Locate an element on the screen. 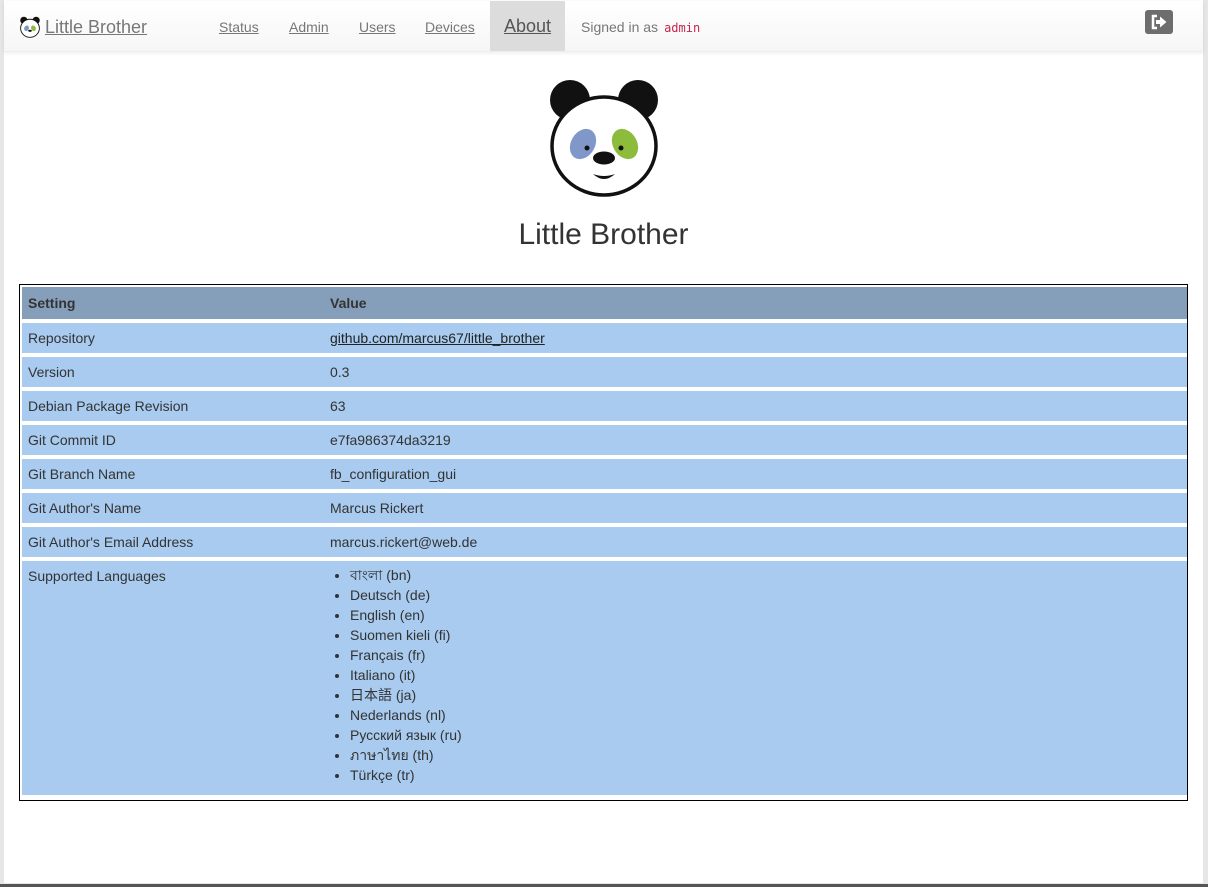 The height and width of the screenshot is (887, 1208). setting-cell: Git Author's Email Address is located at coordinates (173, 542).